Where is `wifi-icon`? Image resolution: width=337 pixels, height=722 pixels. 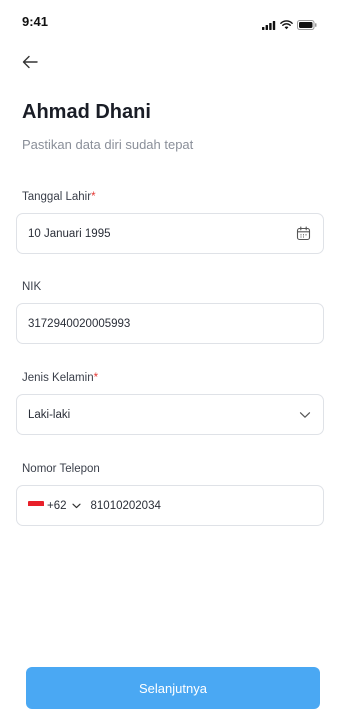
wifi-icon is located at coordinates (286, 26).